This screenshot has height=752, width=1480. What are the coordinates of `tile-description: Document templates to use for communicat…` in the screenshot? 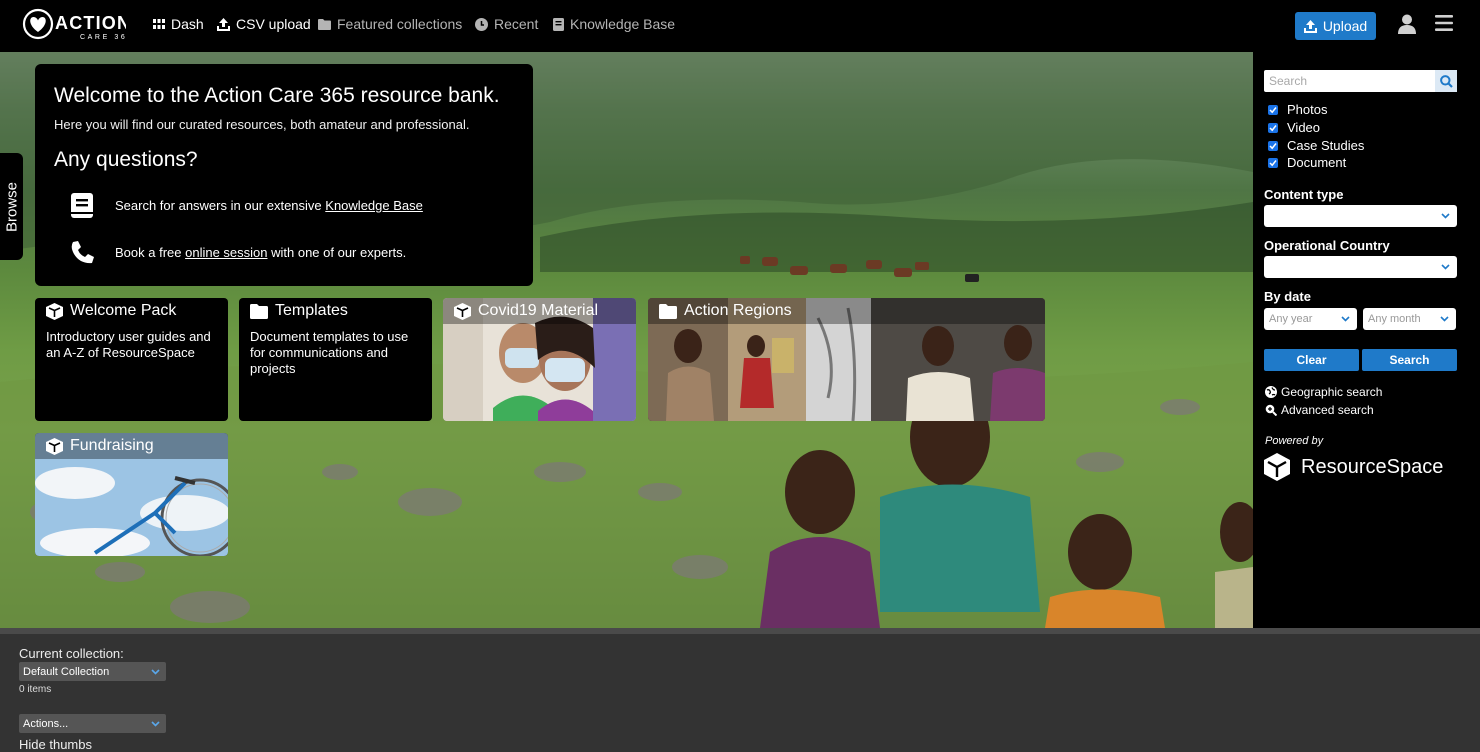 It's located at (329, 352).